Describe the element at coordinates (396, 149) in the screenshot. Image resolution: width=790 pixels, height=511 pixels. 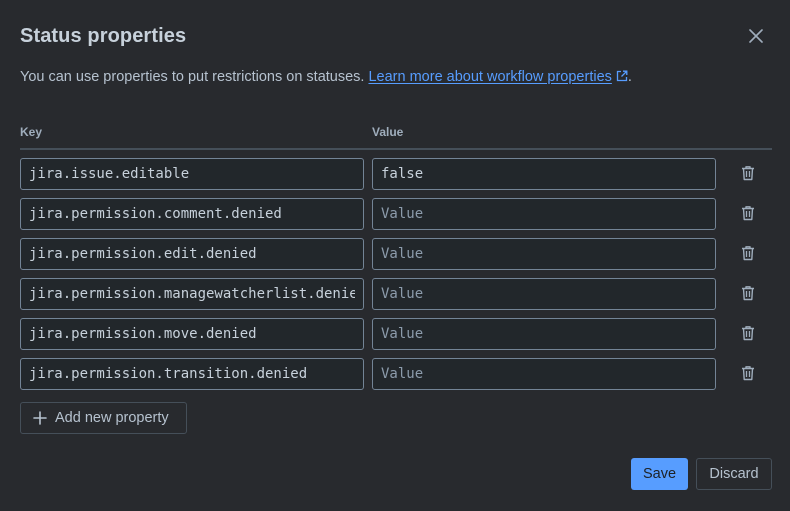
I see `header-divider` at that location.